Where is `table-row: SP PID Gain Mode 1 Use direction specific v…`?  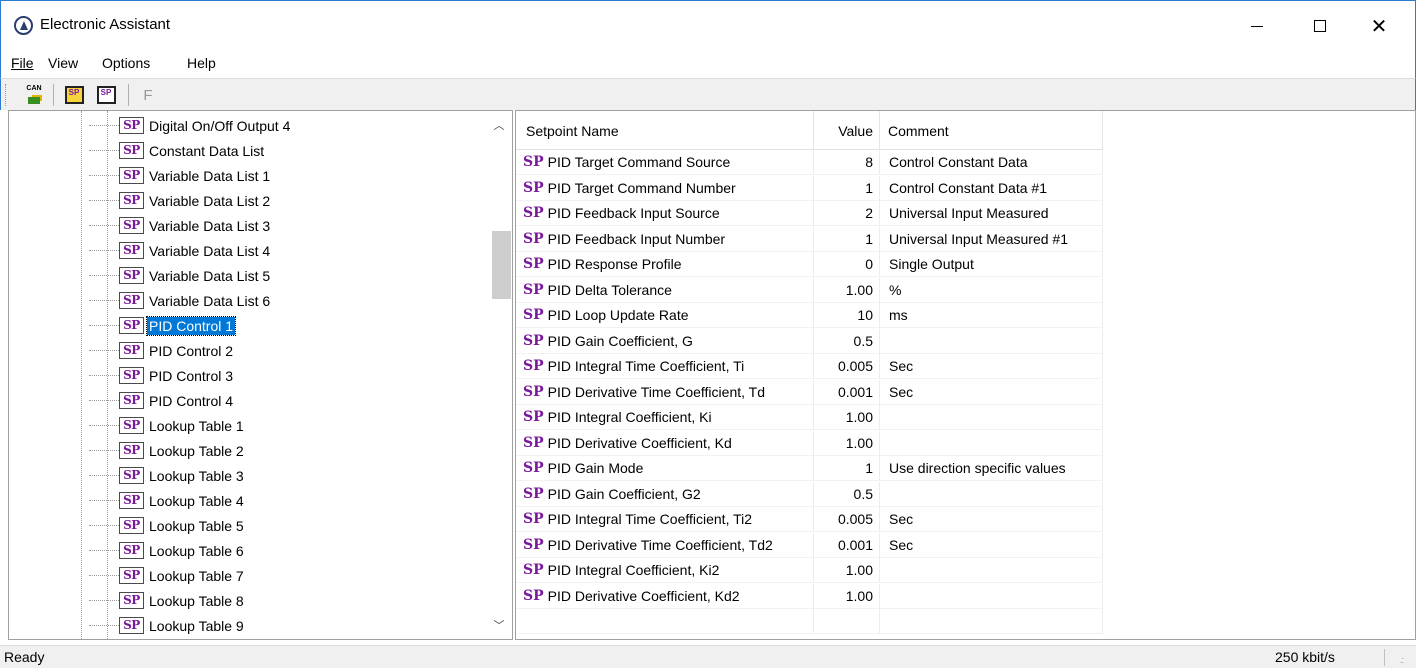 table-row: SP PID Gain Mode 1 Use direction specific v… is located at coordinates (809, 468).